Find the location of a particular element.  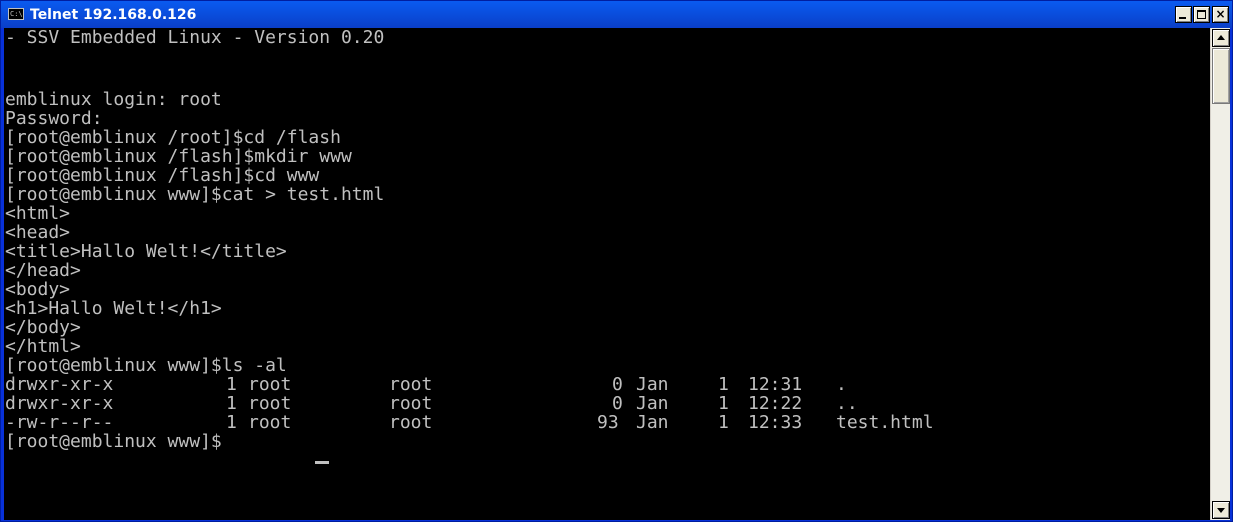

listing-time: 12:22 is located at coordinates (775, 403).